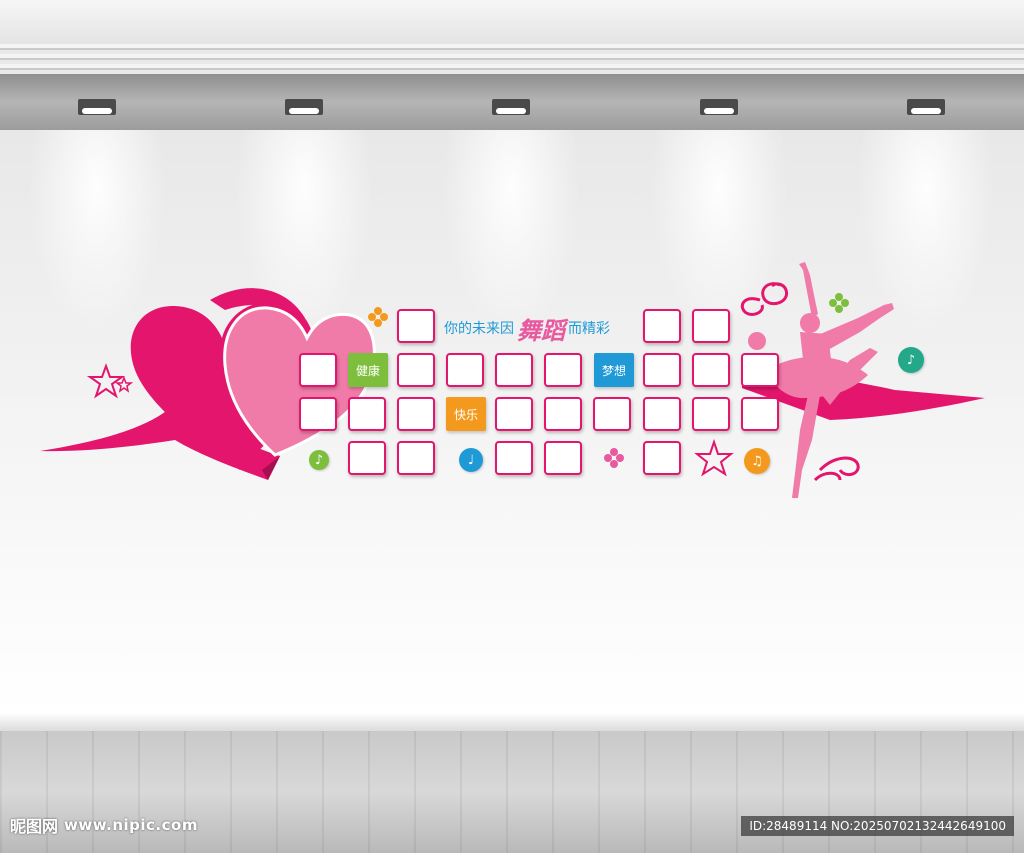  Describe the element at coordinates (368, 370) in the screenshot. I see `tile-health: 健康` at that location.